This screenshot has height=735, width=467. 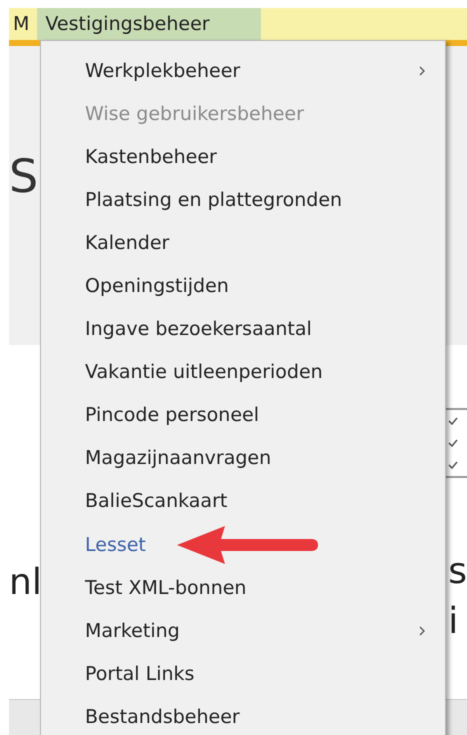 I want to click on menu-item: Portal Links, so click(x=243, y=674).